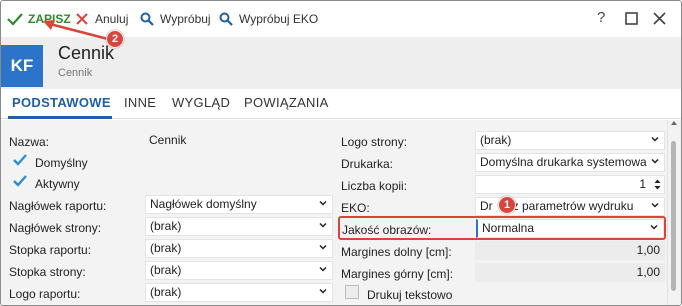 The image size is (682, 306). Describe the element at coordinates (239, 248) in the screenshot. I see `report-footer-select: (brak)` at that location.